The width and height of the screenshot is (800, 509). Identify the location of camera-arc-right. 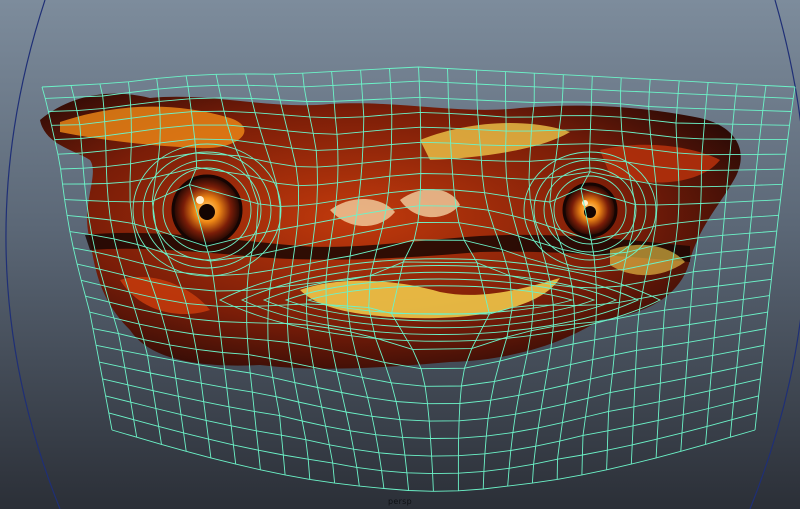
(774, 254).